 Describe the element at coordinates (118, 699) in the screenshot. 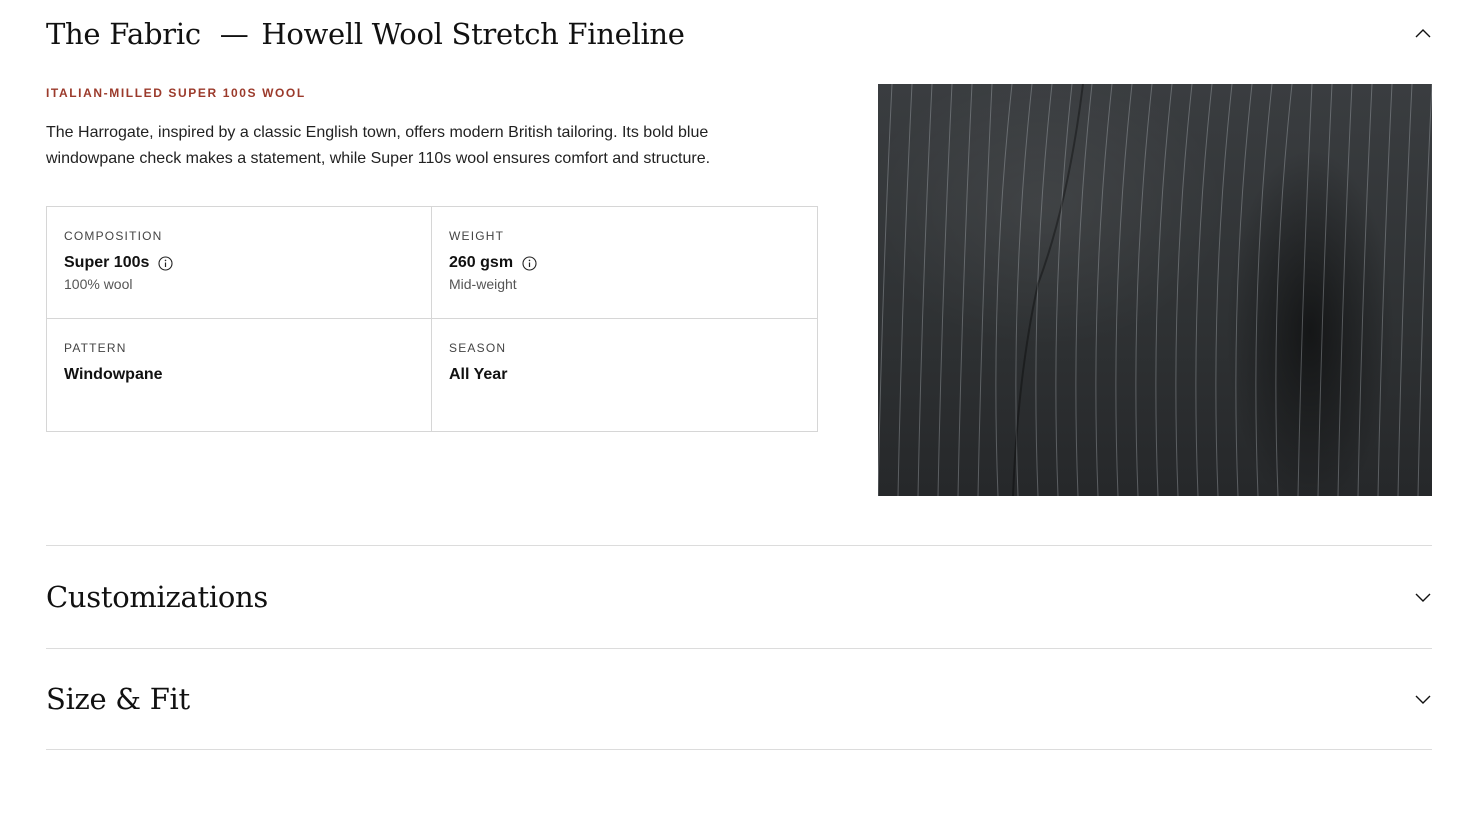

I see `size-fit-title: Size & Fit` at that location.